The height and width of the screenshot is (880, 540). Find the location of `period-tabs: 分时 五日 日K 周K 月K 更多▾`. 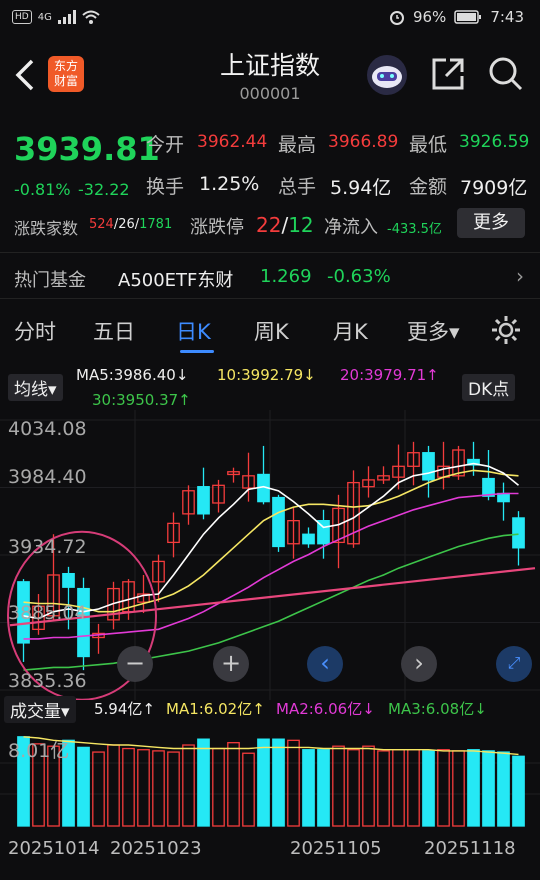

period-tabs: 分时 五日 日K 周K 月K 更多▾ is located at coordinates (270, 329).